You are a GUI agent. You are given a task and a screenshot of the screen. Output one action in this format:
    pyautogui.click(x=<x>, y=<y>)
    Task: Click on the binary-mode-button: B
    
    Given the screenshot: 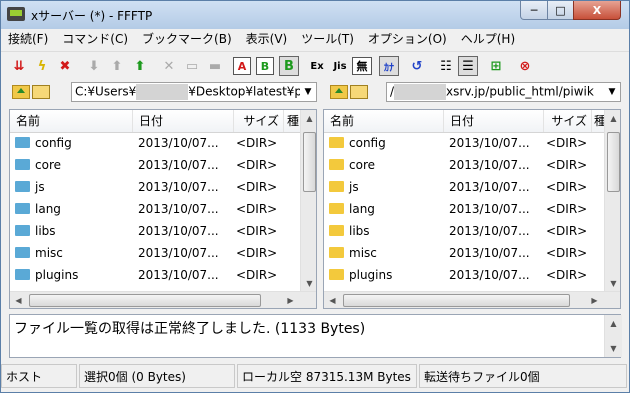 What is the action you would take?
    pyautogui.click(x=265, y=66)
    